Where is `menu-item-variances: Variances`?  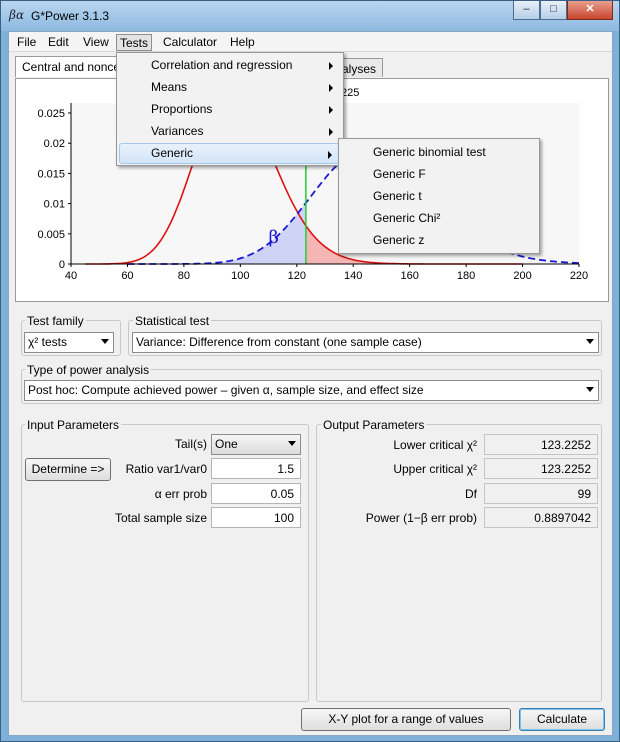
menu-item-variances: Variances is located at coordinates (230, 131).